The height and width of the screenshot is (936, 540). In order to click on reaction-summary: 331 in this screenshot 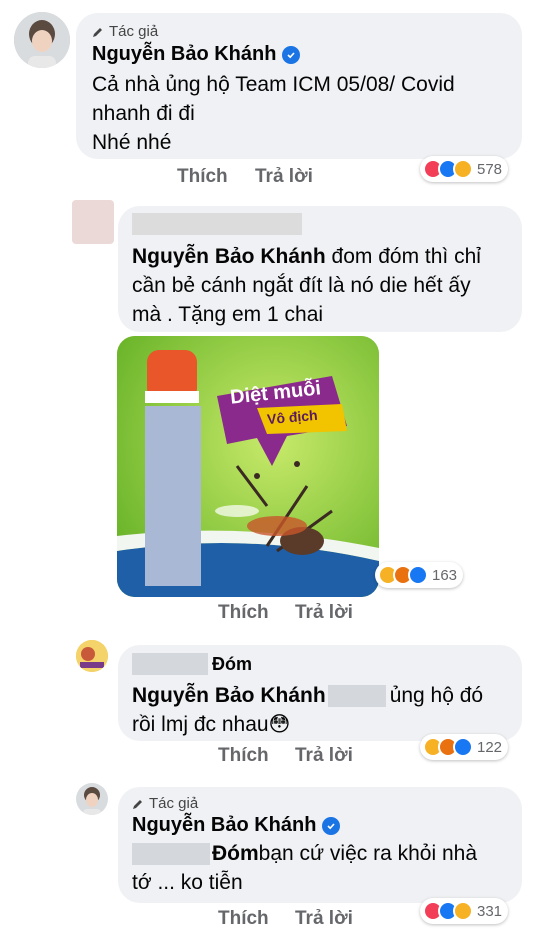, I will do `click(464, 911)`.